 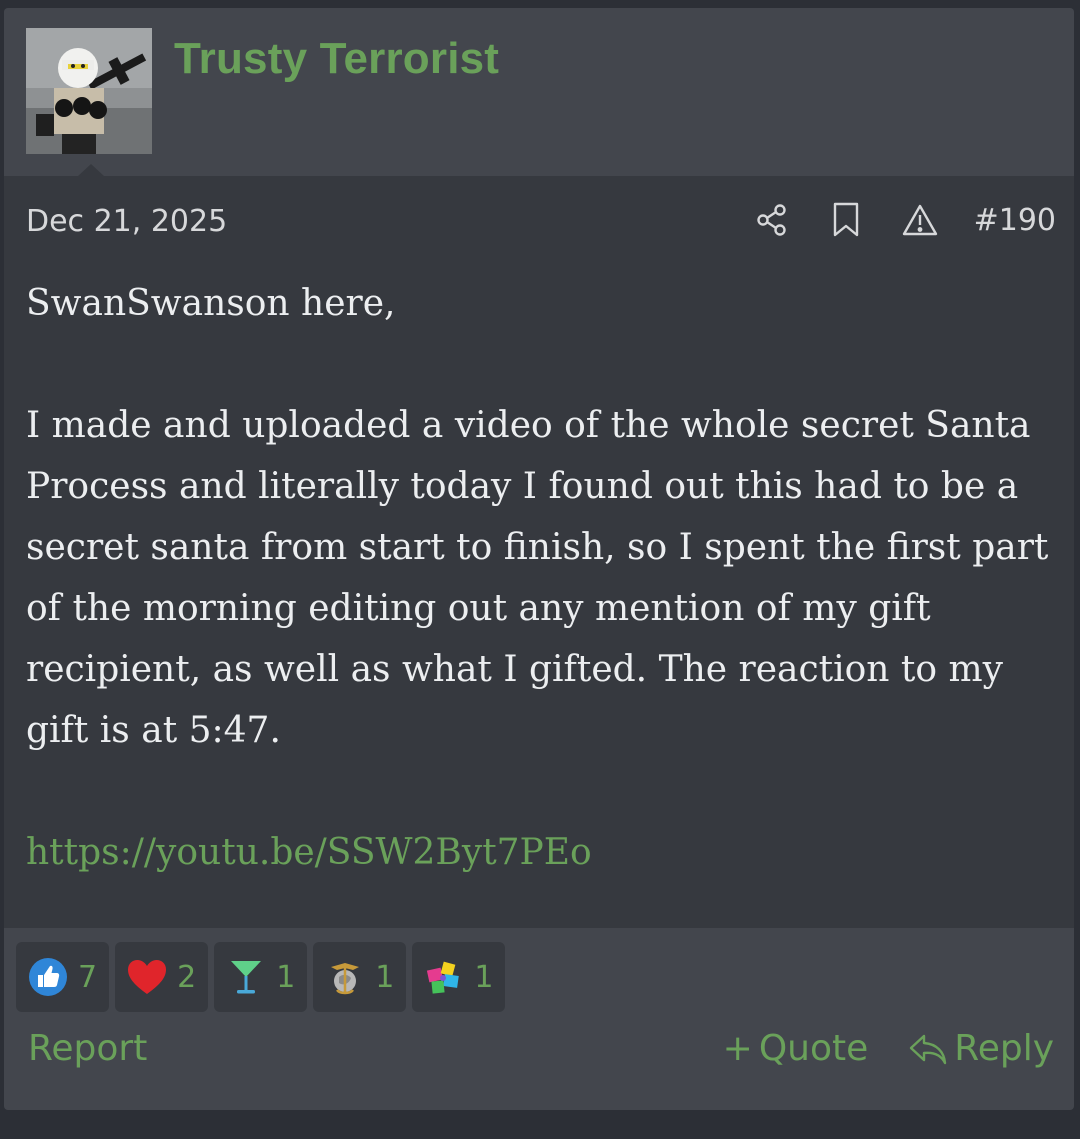 I want to click on reaction-puzzle: 1, so click(x=459, y=977).